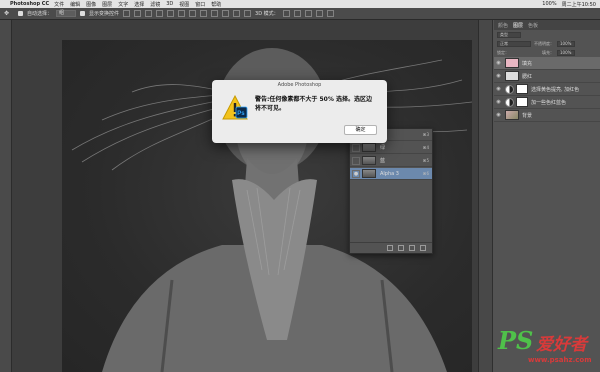  What do you see at coordinates (226, 13) in the screenshot?
I see `distribute-left-icon` at bounding box center [226, 13].